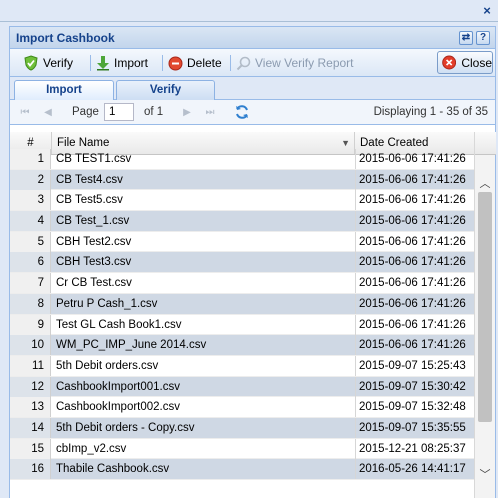  I want to click on delete-label: Delete, so click(204, 63).